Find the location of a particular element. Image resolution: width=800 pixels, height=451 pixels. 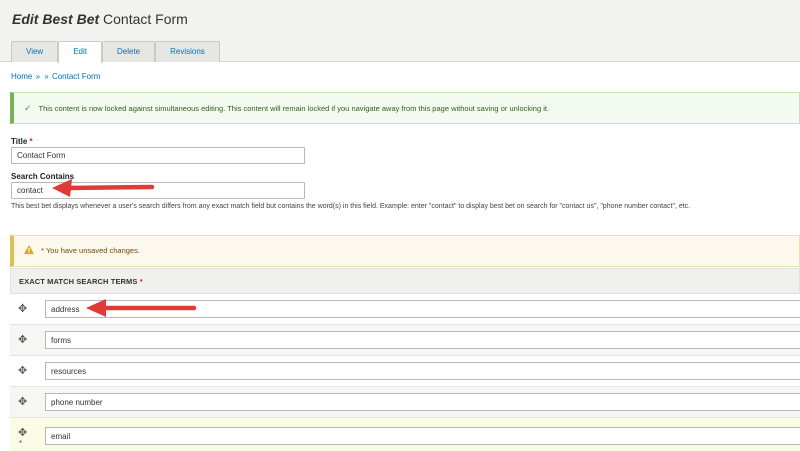

warning-marker: * is located at coordinates (43, 250).